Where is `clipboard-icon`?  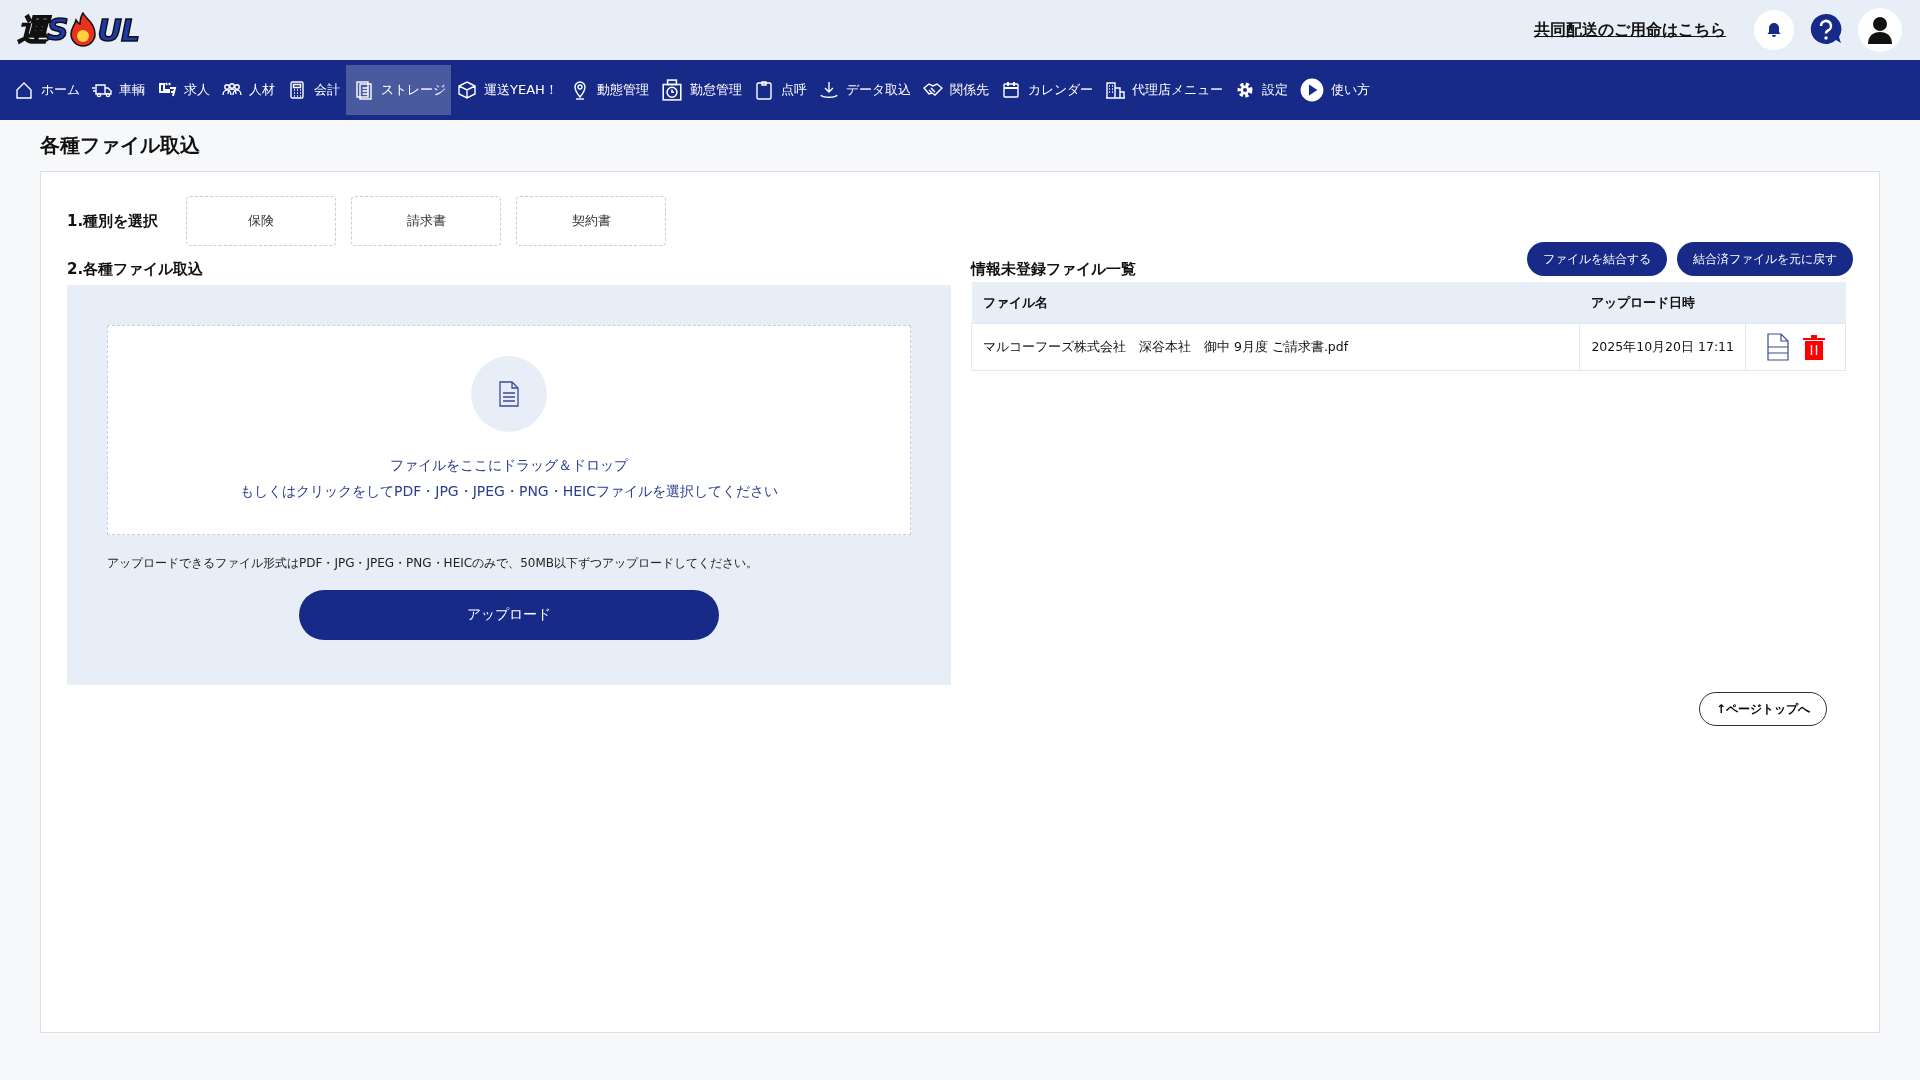 clipboard-icon is located at coordinates (763, 90).